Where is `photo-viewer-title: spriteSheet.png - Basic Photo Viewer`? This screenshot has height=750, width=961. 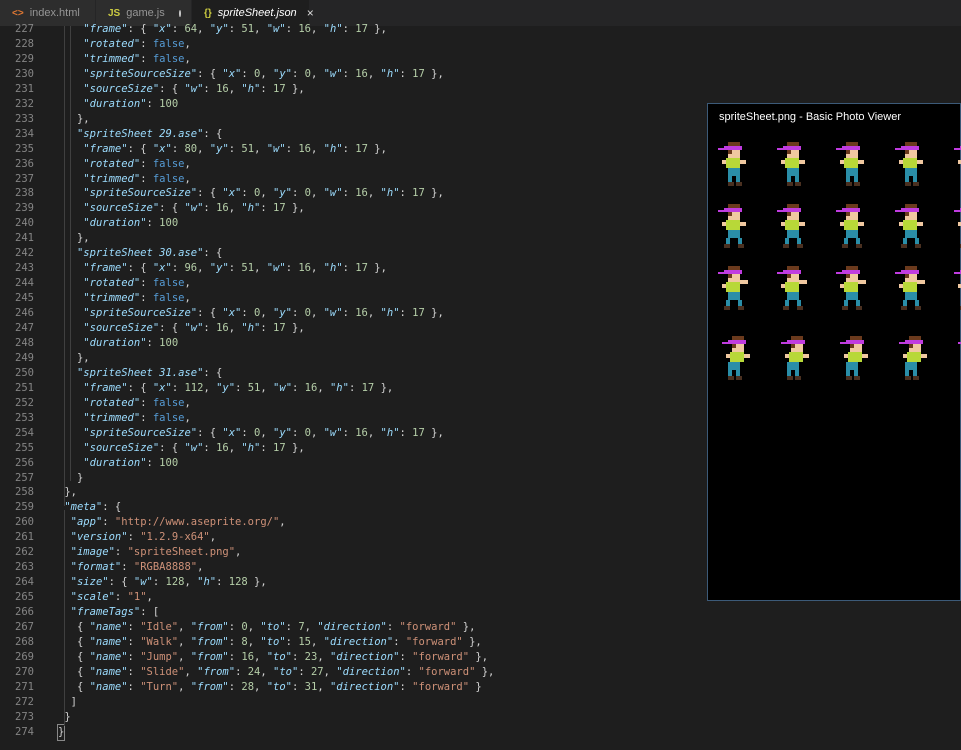 photo-viewer-title: spriteSheet.png - Basic Photo Viewer is located at coordinates (810, 117).